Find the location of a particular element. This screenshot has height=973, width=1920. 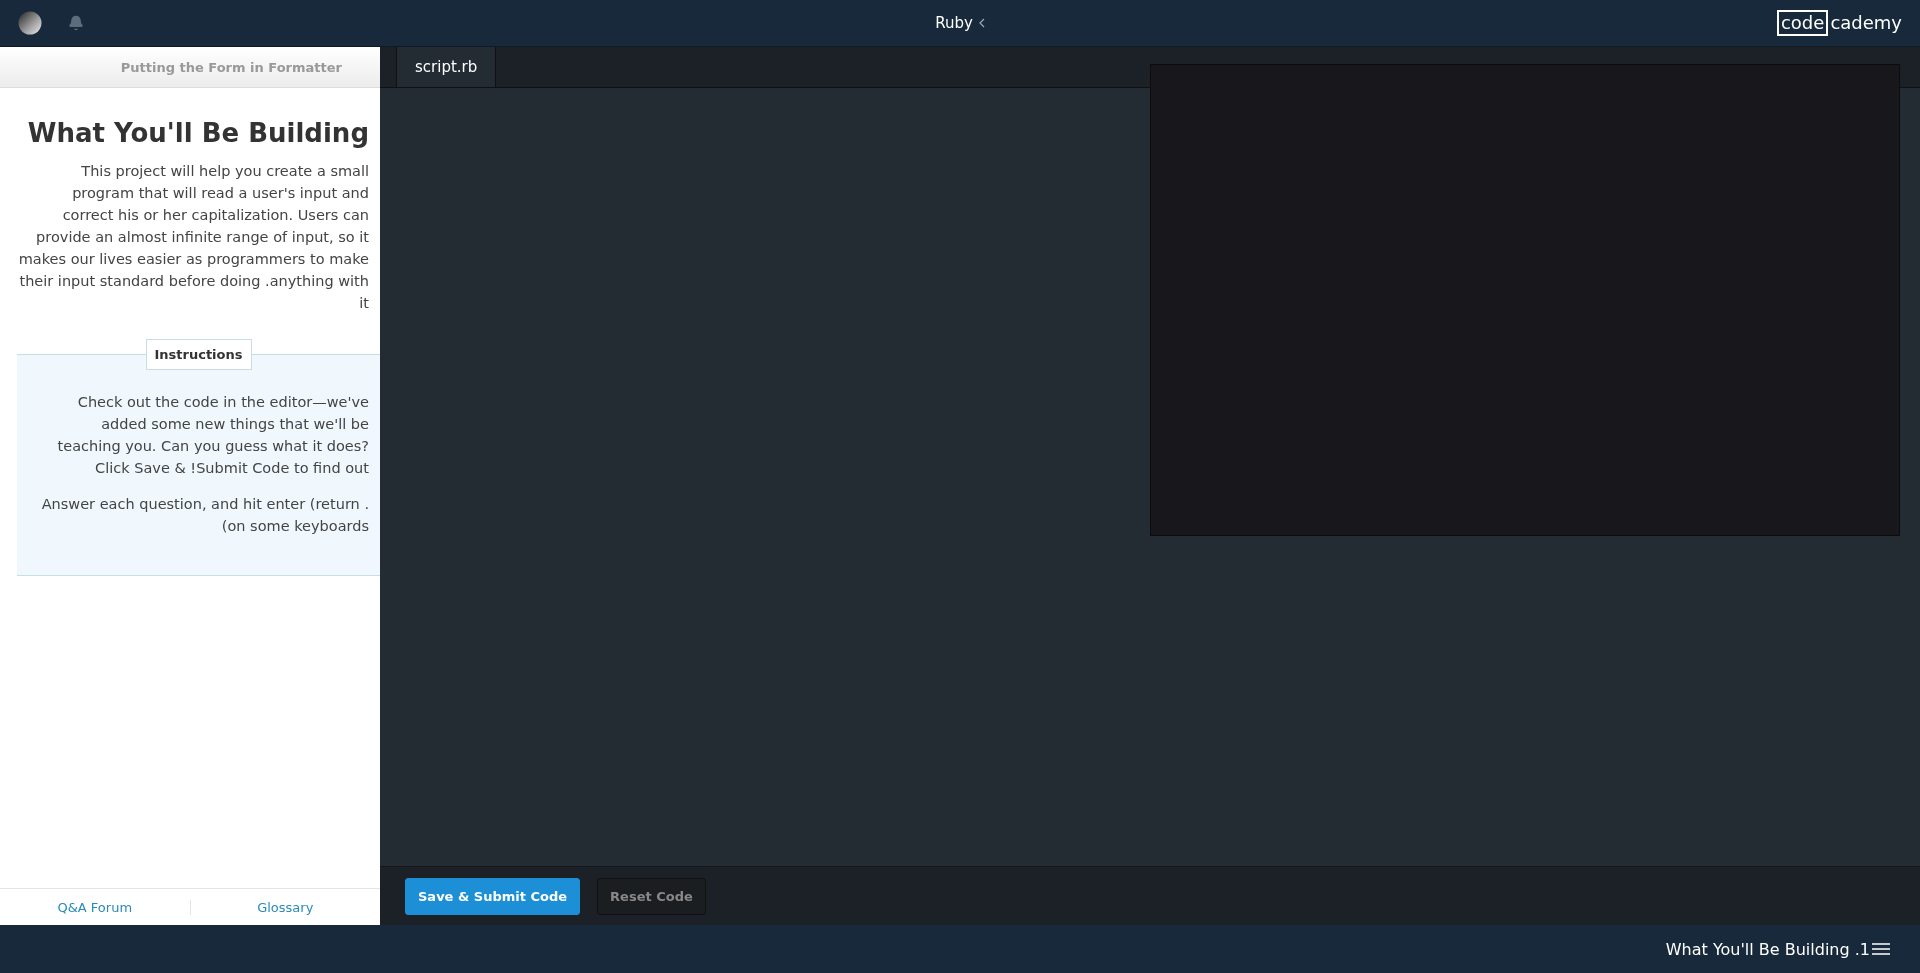

chevron-icon is located at coordinates (981, 23).